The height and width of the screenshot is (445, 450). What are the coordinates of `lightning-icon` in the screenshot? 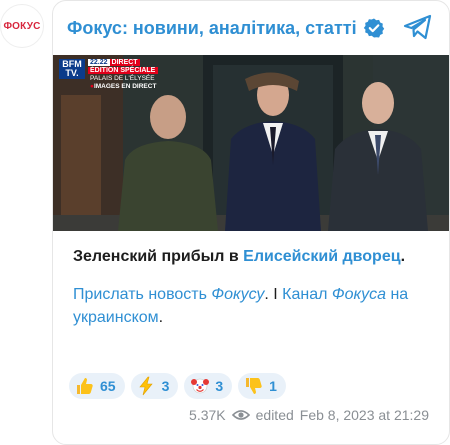 It's located at (147, 386).